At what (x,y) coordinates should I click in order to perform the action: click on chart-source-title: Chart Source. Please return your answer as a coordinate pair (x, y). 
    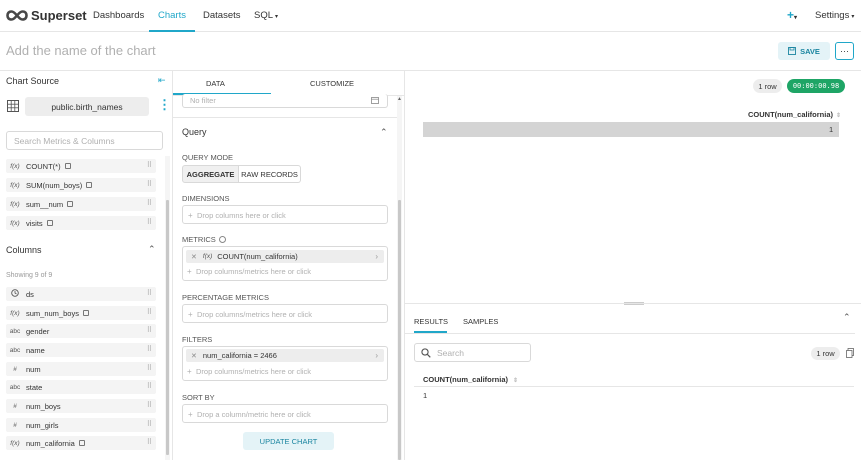
    Looking at the image, I should click on (33, 81).